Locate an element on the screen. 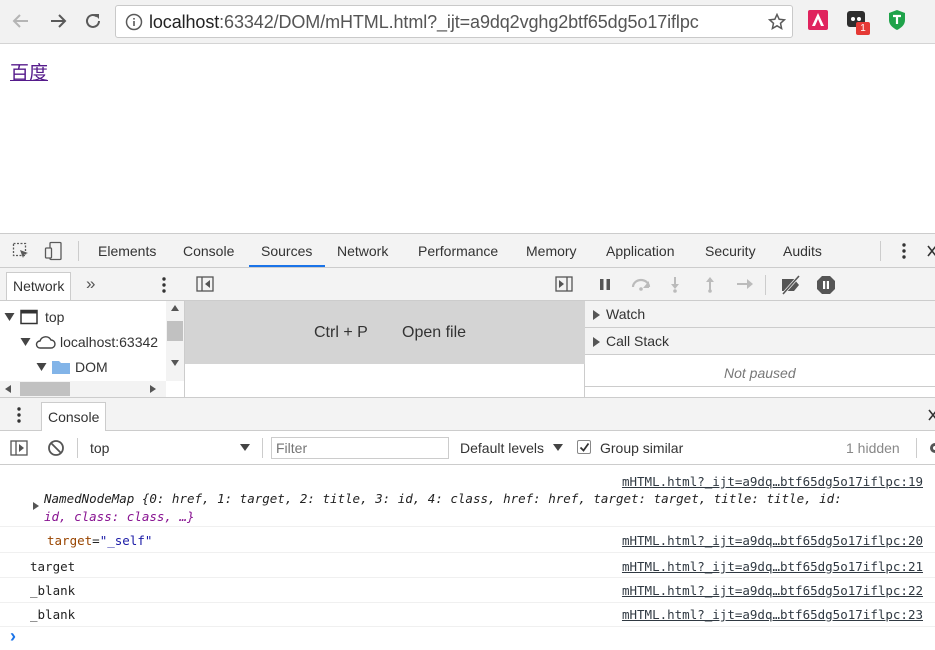 The width and height of the screenshot is (935, 650). tab-performance: Performance is located at coordinates (458, 251).